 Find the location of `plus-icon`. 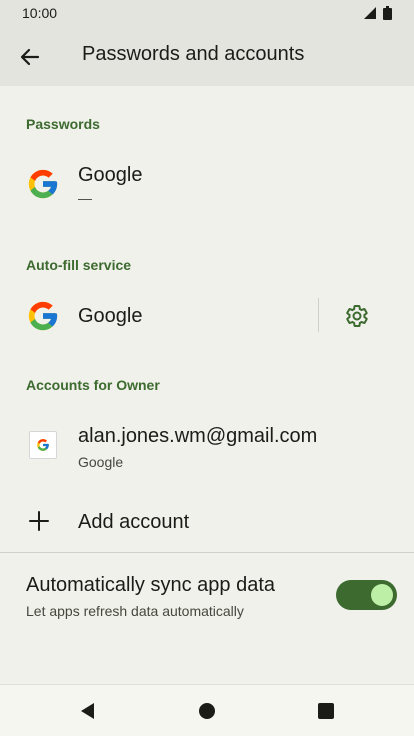

plus-icon is located at coordinates (39, 521).